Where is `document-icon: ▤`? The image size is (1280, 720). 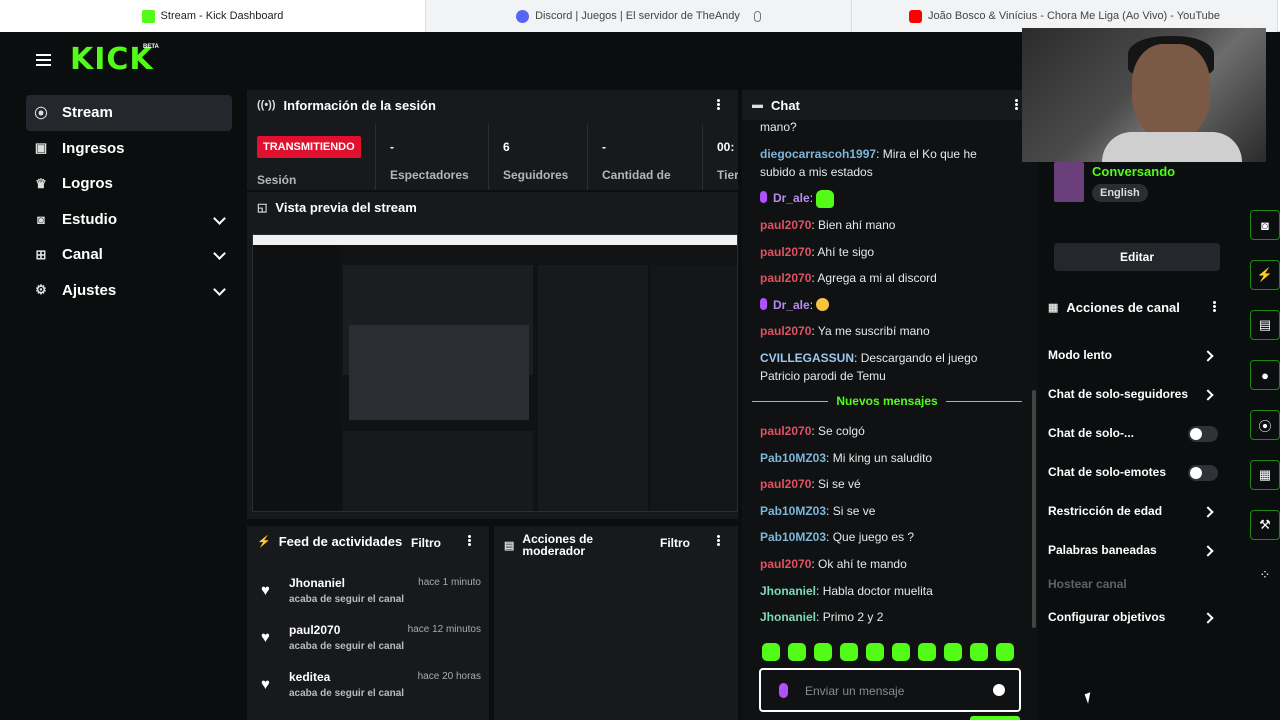 document-icon: ▤ is located at coordinates (1265, 325).